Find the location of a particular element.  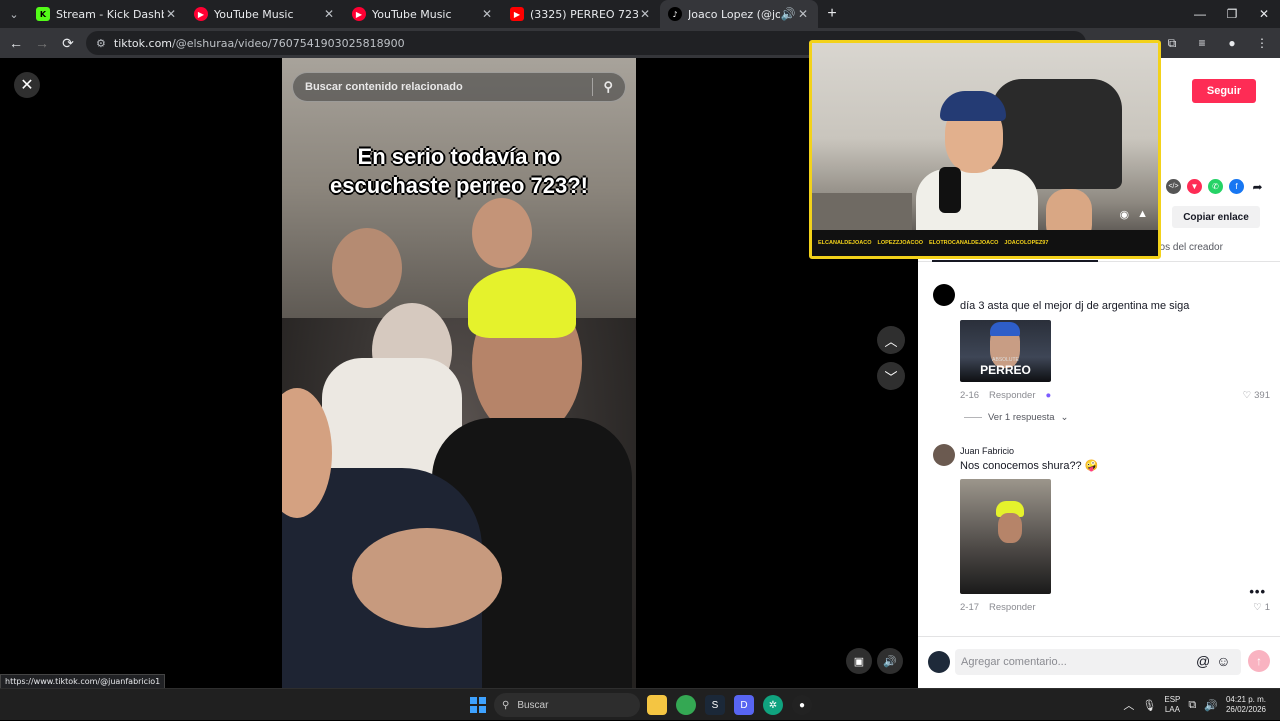

clock: 04:21 p. m. 26/02/2026 is located at coordinates (1246, 705).